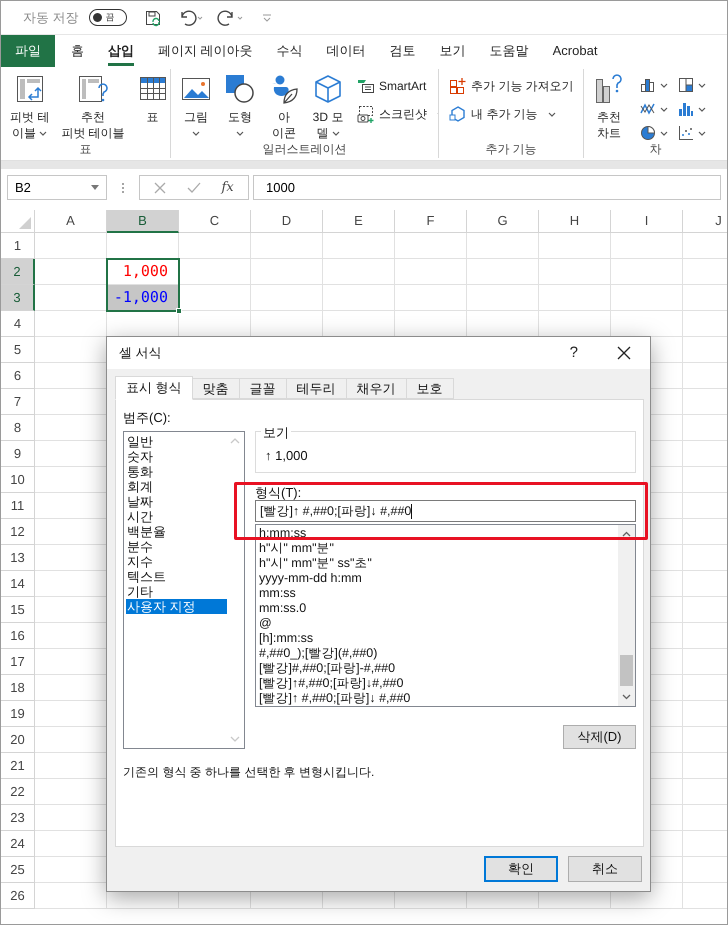 The width and height of the screenshot is (728, 925). Describe the element at coordinates (18, 792) in the screenshot. I see `row-header: 22` at that location.